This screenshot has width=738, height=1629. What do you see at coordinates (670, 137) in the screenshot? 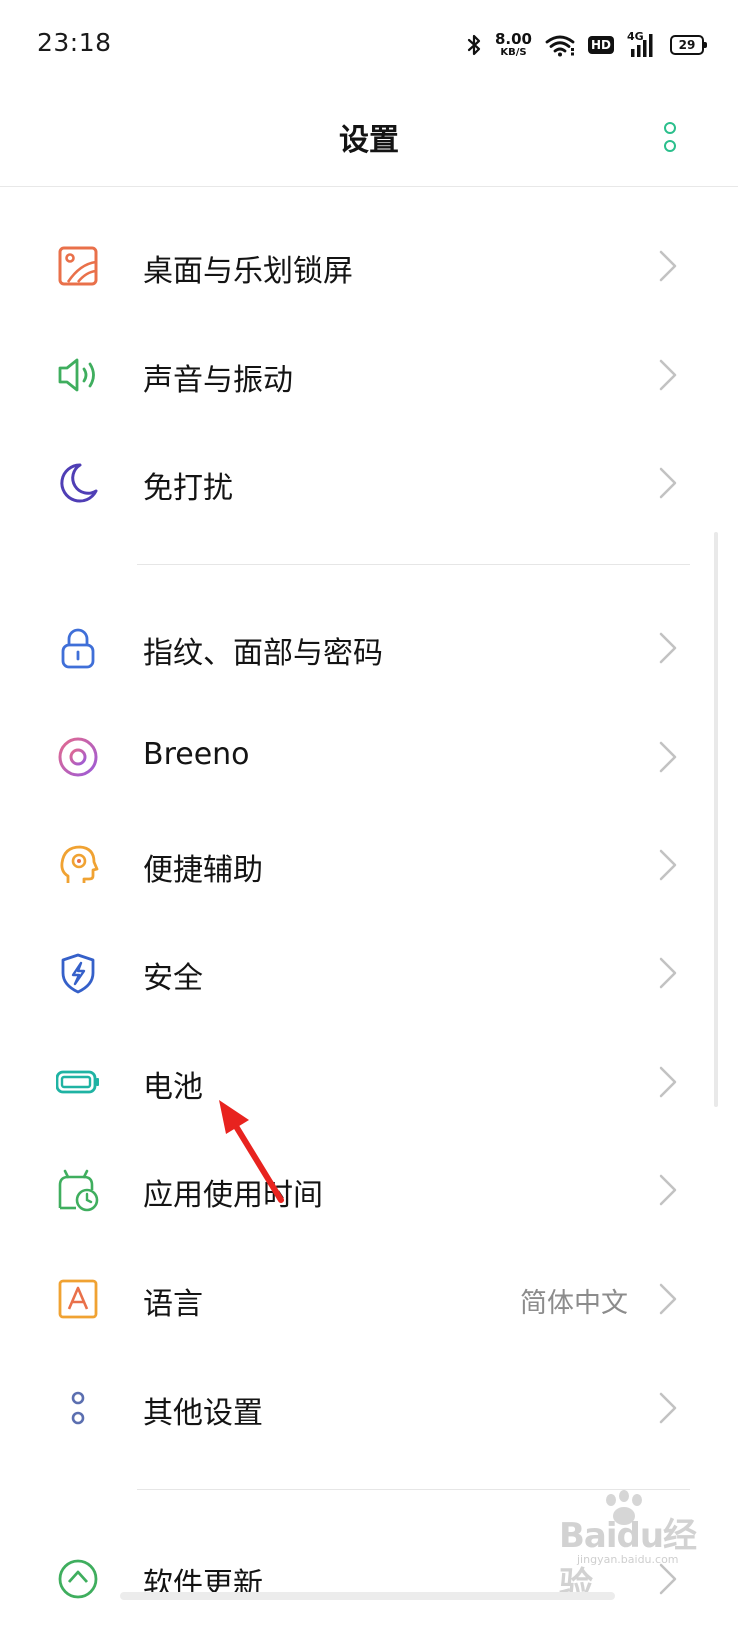
I see `more-options-button` at bounding box center [670, 137].